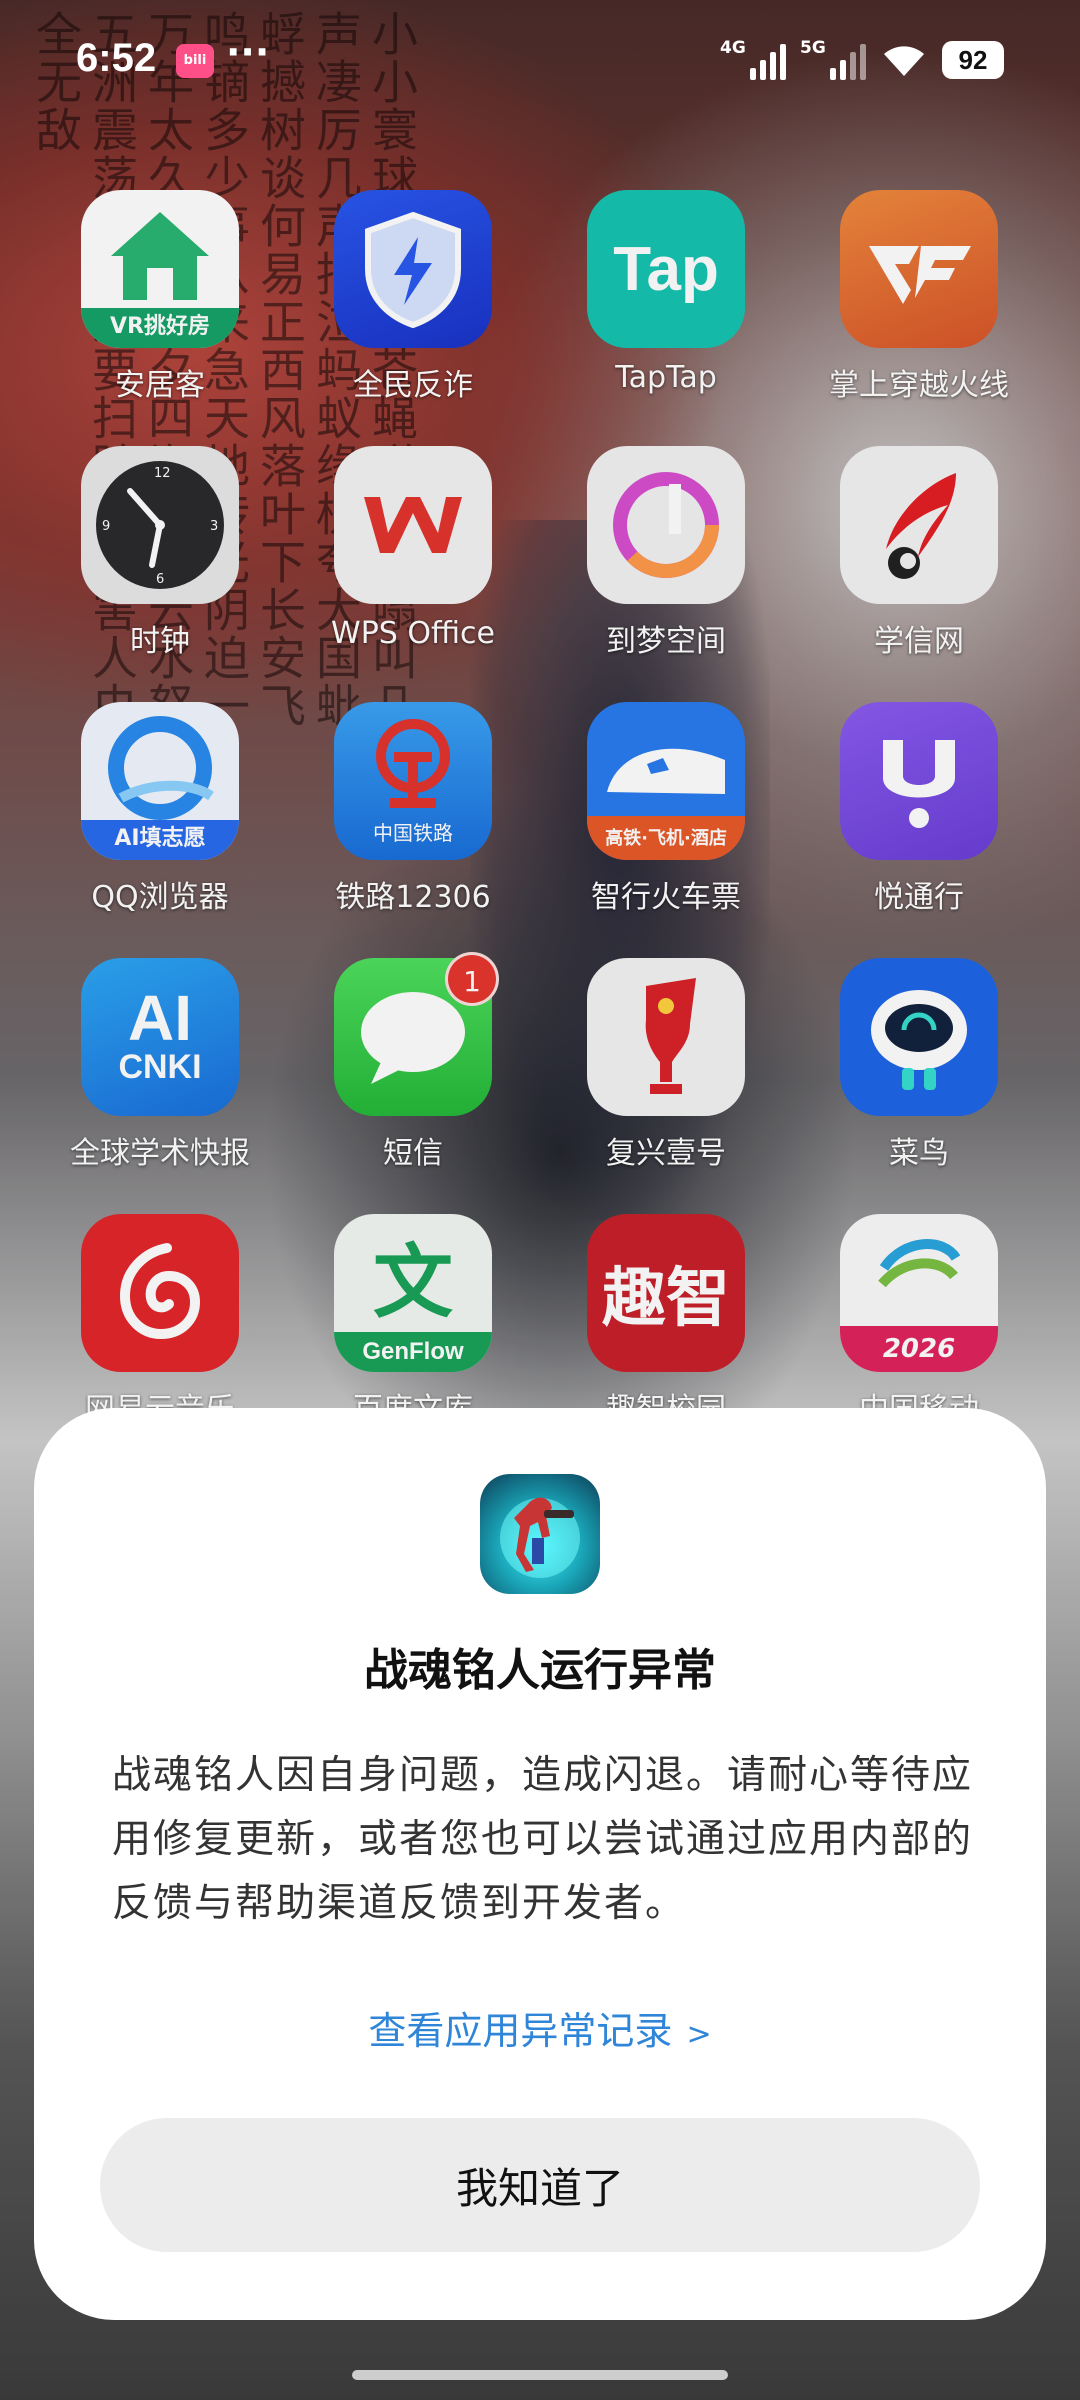  What do you see at coordinates (195, 61) in the screenshot?
I see `bilibili-notification-icon: bili` at bounding box center [195, 61].